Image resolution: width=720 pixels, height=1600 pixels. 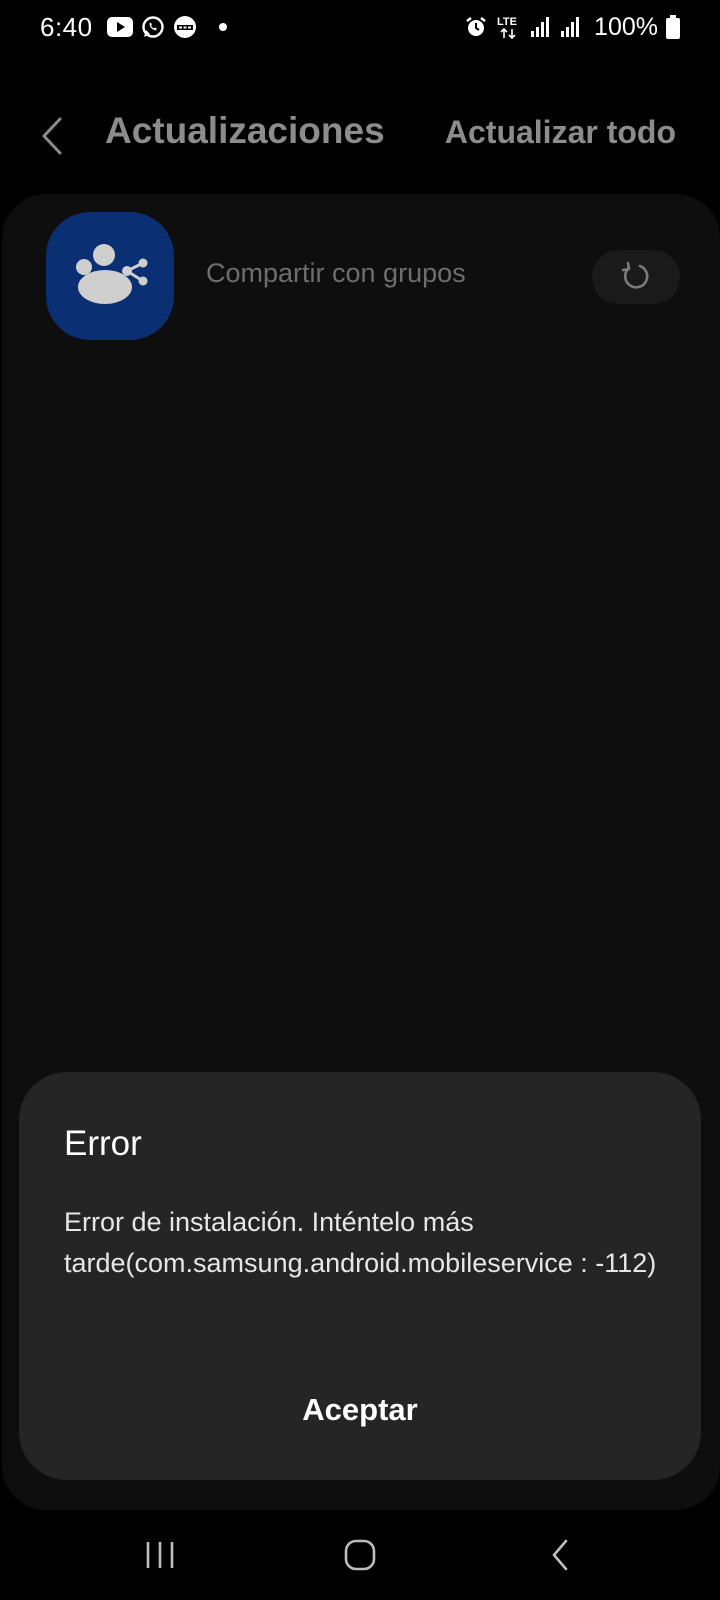 I want to click on retry-button, so click(x=636, y=277).